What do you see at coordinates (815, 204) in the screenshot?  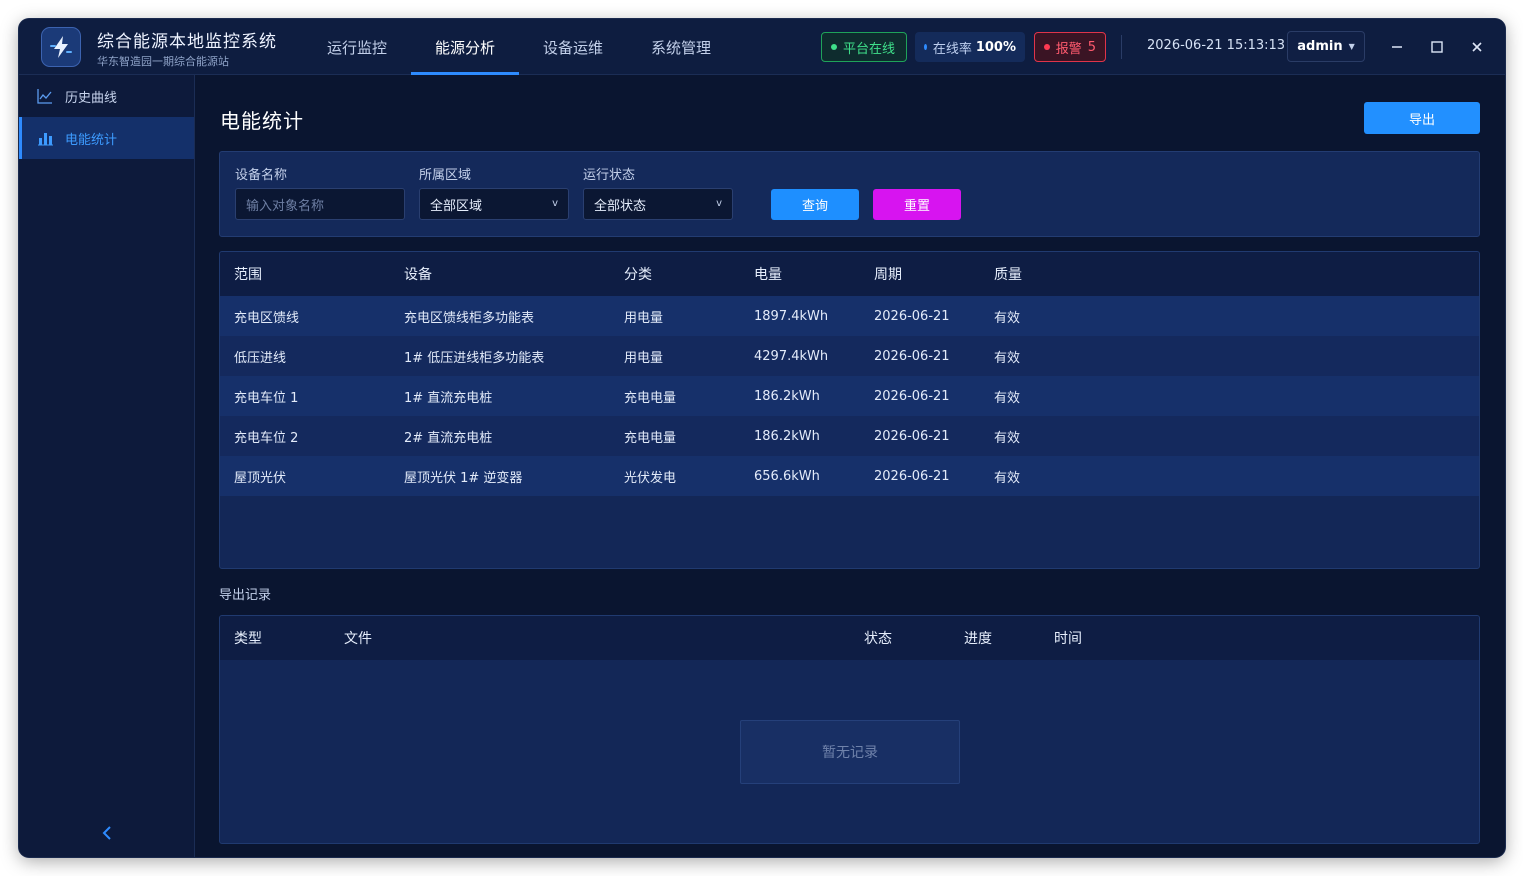 I see `query-button: 查询` at bounding box center [815, 204].